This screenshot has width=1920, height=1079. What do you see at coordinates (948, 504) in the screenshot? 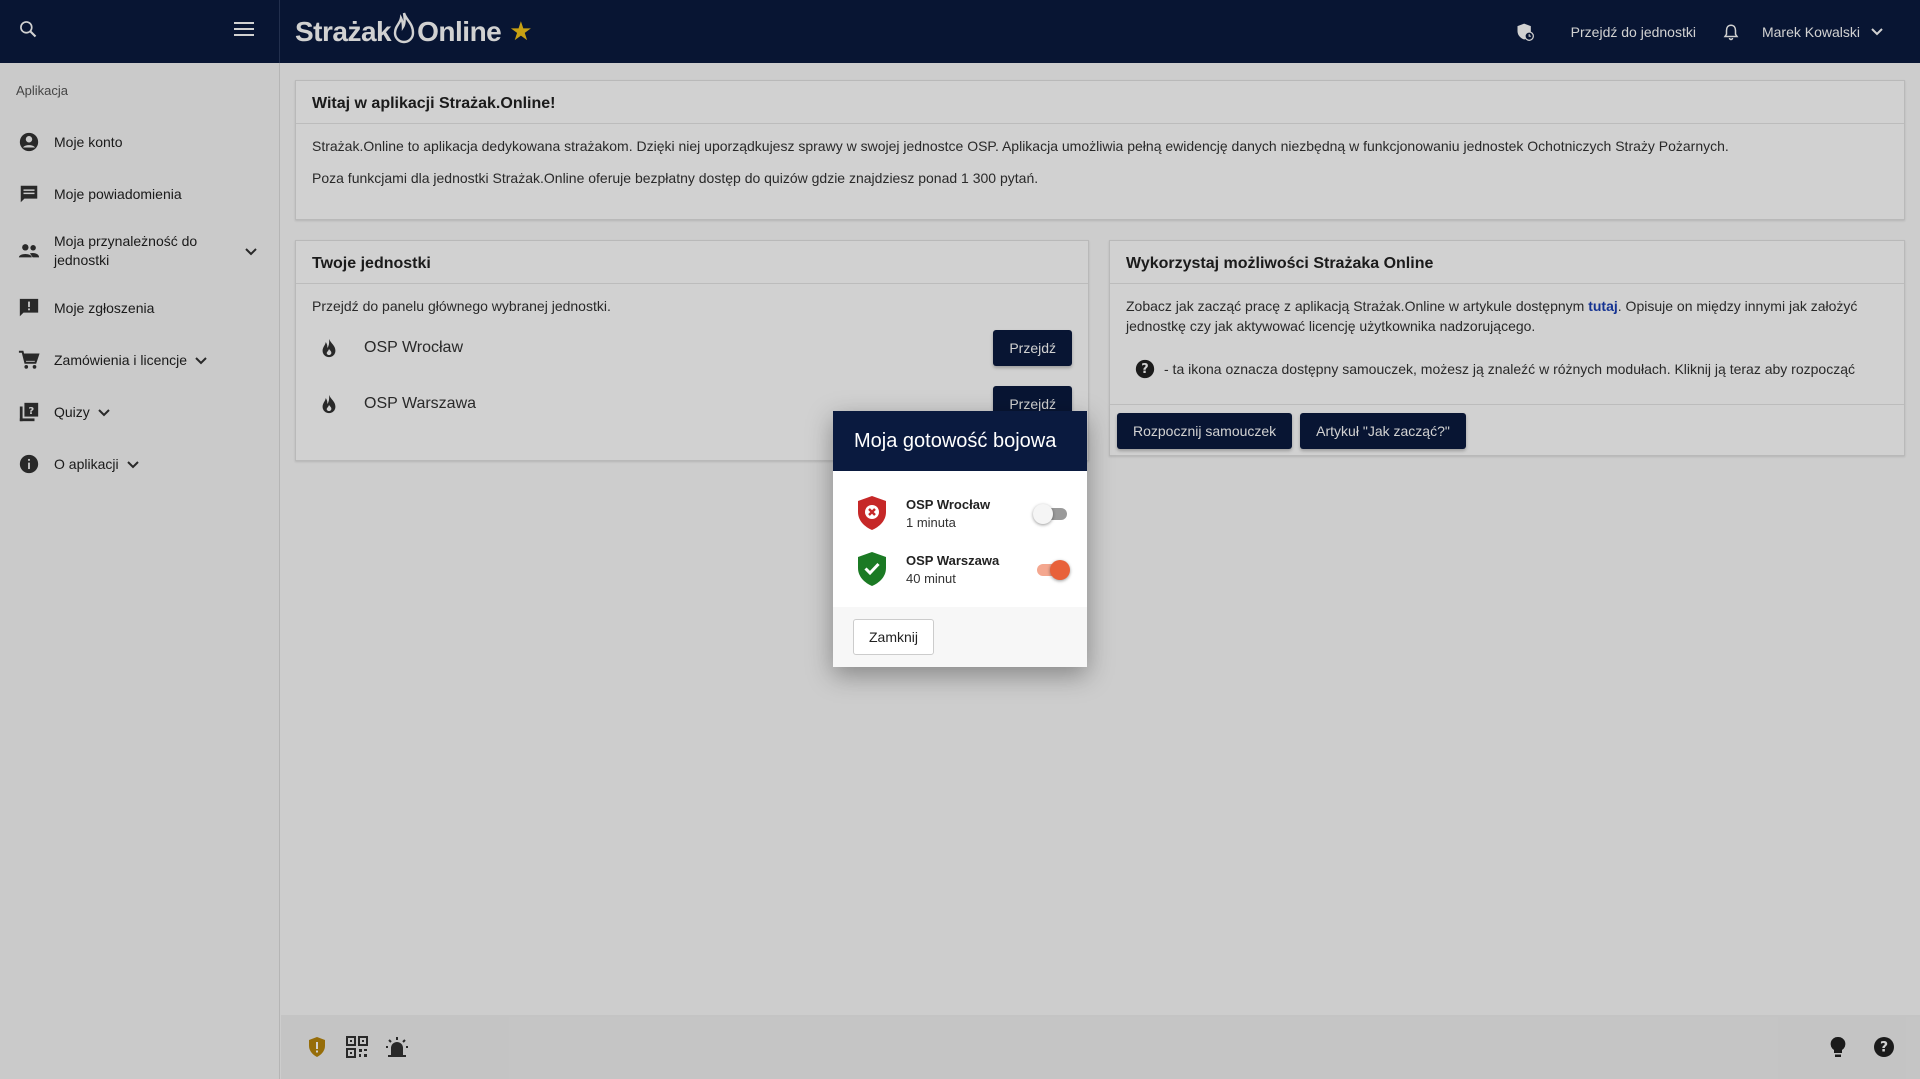
I see `readiness-unit: OSP Wrocław` at bounding box center [948, 504].